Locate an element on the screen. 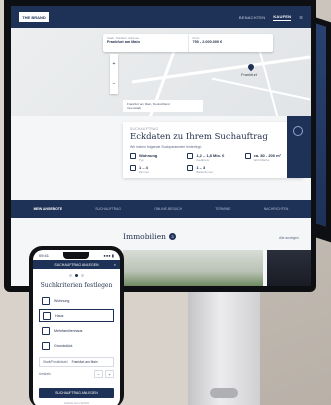 The width and height of the screenshot is (331, 405). fact-label: Badezimmer is located at coordinates (205, 172).